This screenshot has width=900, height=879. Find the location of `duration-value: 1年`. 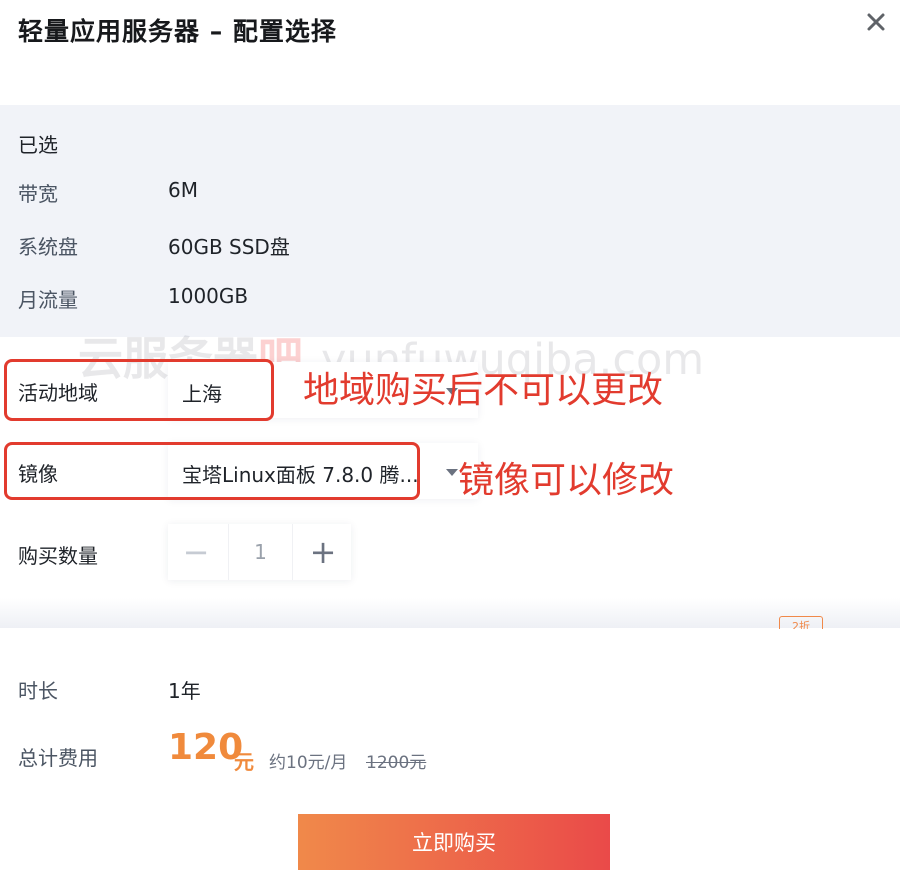

duration-value: 1年 is located at coordinates (184, 689).